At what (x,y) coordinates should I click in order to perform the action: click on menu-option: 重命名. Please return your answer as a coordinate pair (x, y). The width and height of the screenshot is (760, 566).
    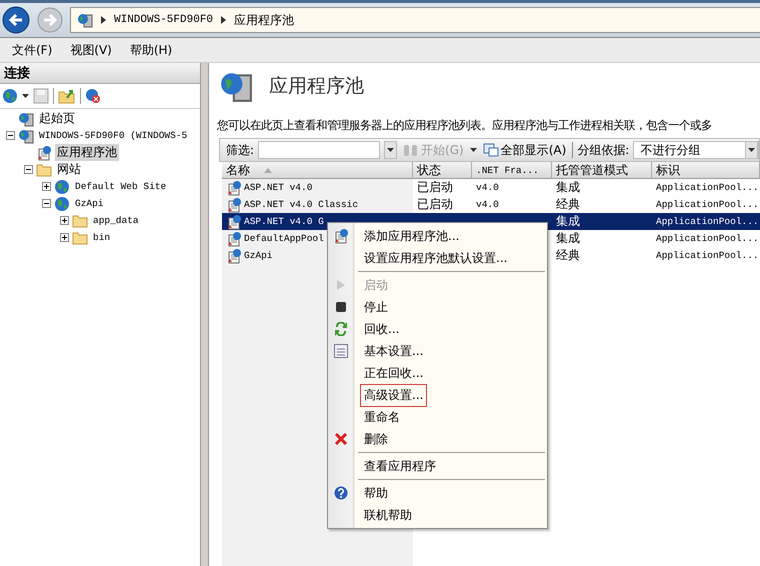
    Looking at the image, I should click on (382, 417).